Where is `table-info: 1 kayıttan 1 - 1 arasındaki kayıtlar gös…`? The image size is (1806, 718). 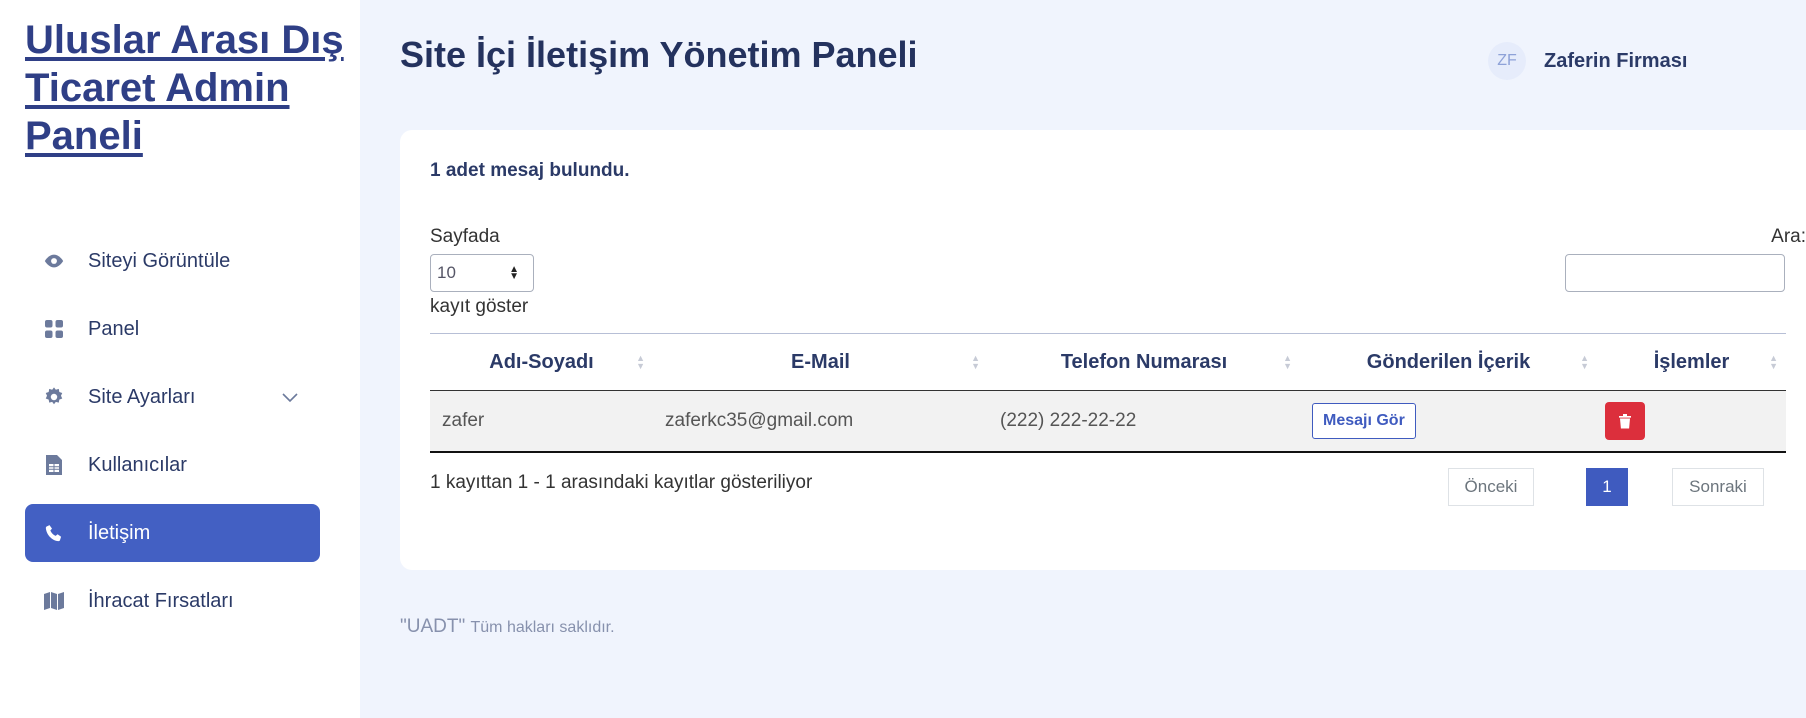
table-info: 1 kayıttan 1 - 1 arasındaki kayıtlar gös… is located at coordinates (621, 482).